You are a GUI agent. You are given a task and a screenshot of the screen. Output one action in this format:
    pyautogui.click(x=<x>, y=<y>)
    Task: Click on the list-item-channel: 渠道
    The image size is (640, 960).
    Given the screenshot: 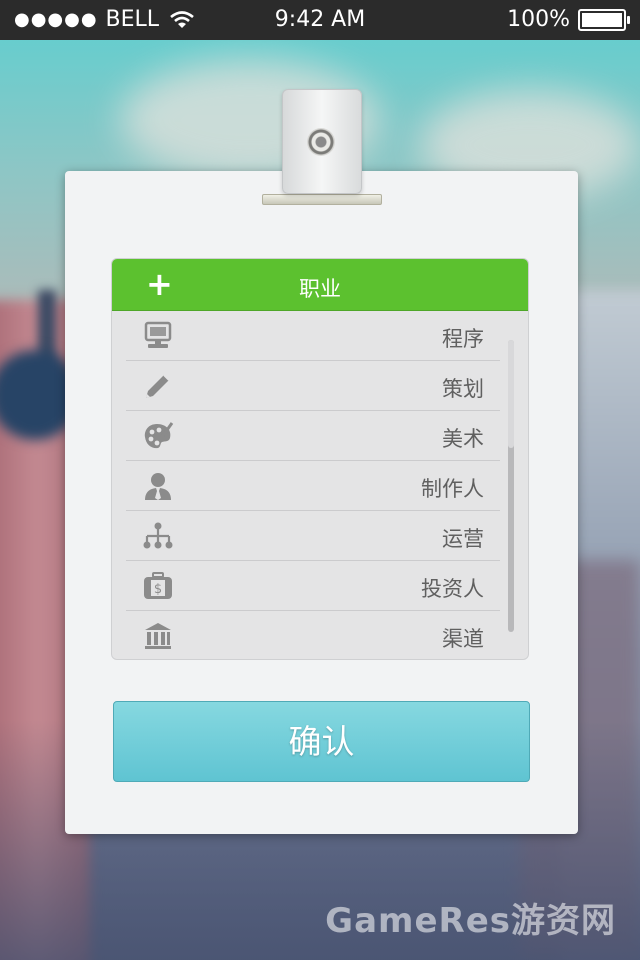 What is the action you would take?
    pyautogui.click(x=313, y=635)
    